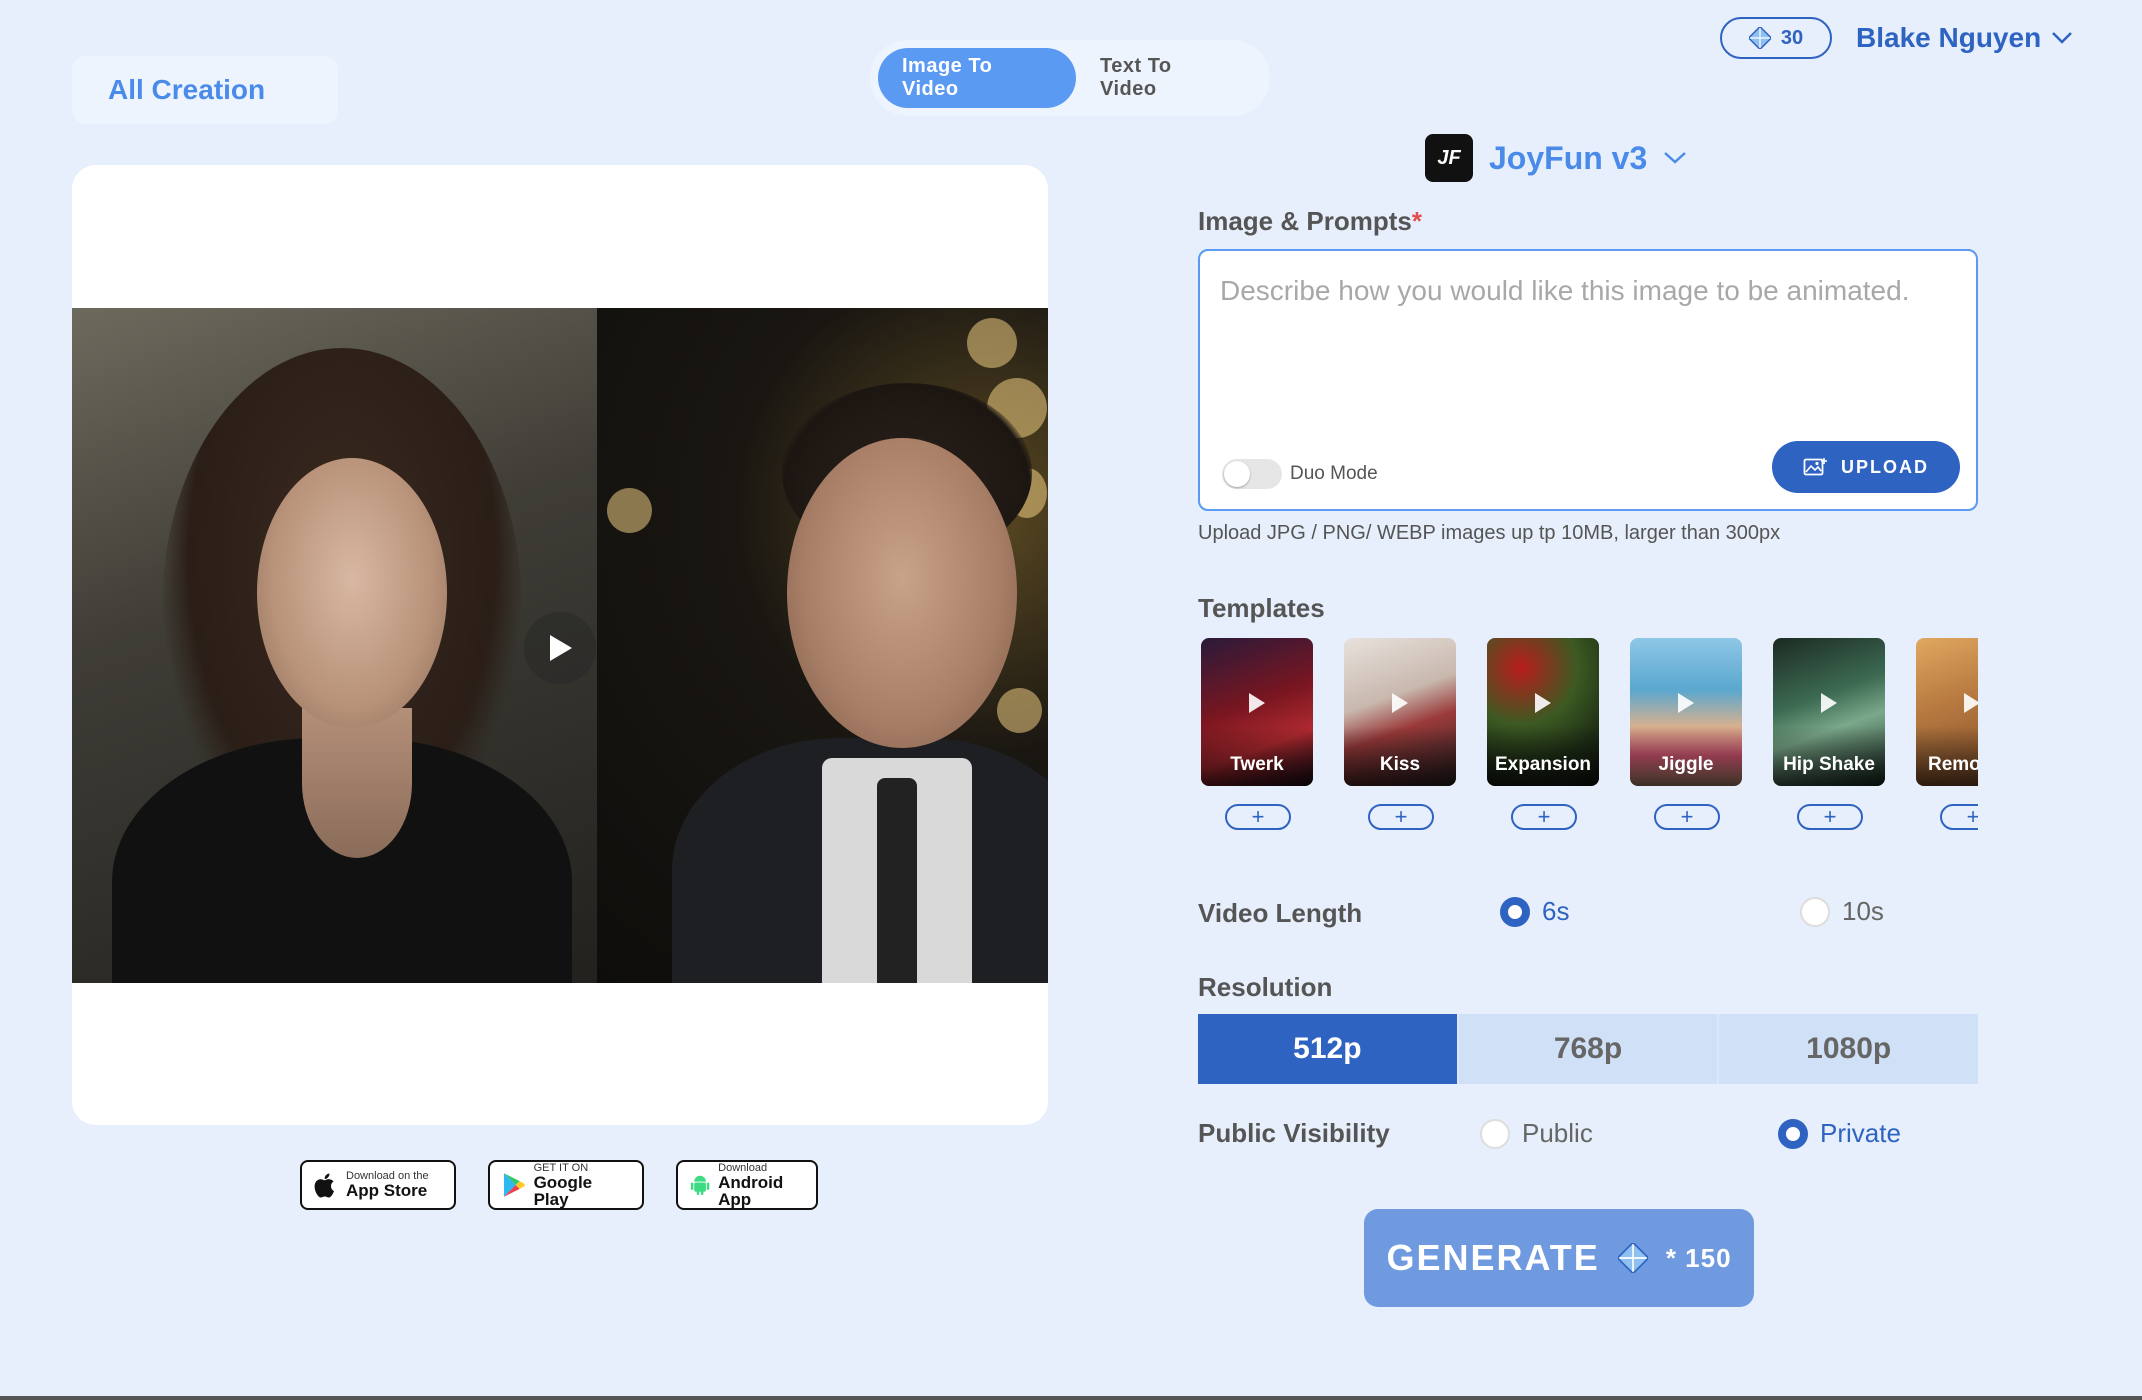  I want to click on resolution-selector: 512p 768p 1080p, so click(1588, 1049).